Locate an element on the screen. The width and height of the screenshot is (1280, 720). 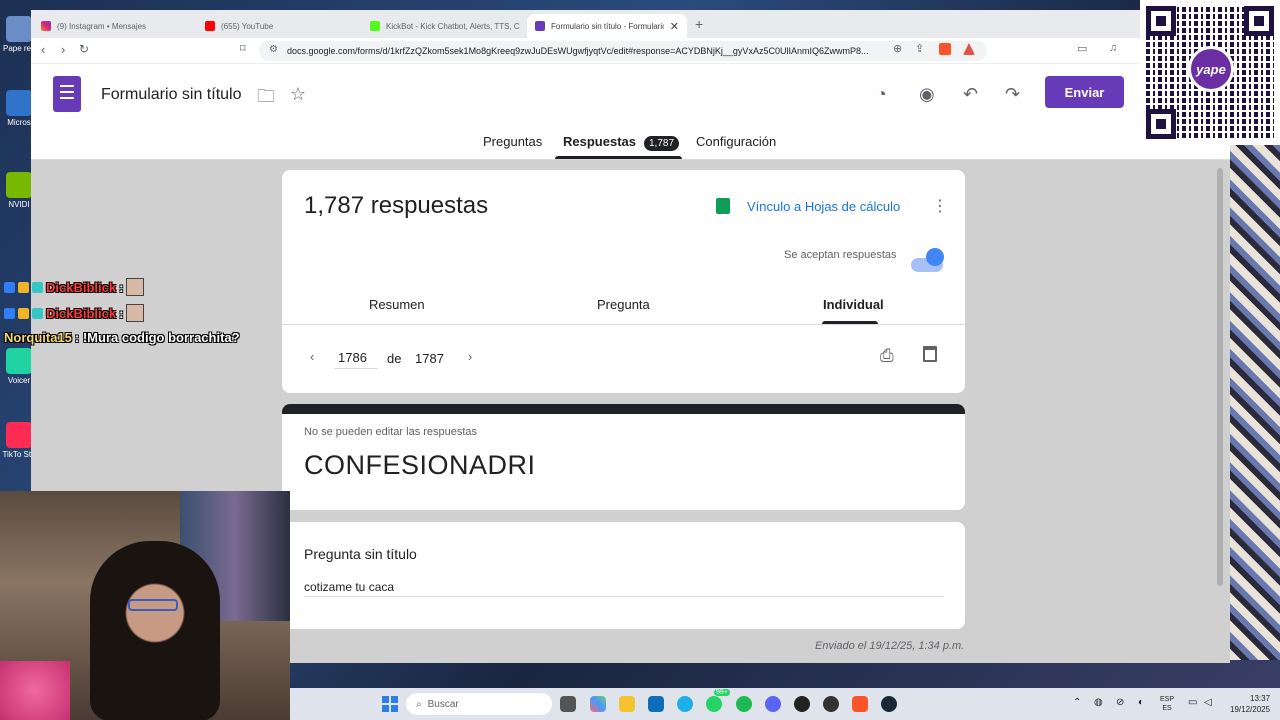
tray-app-icon: ◐ is located at coordinates (1141, 702).